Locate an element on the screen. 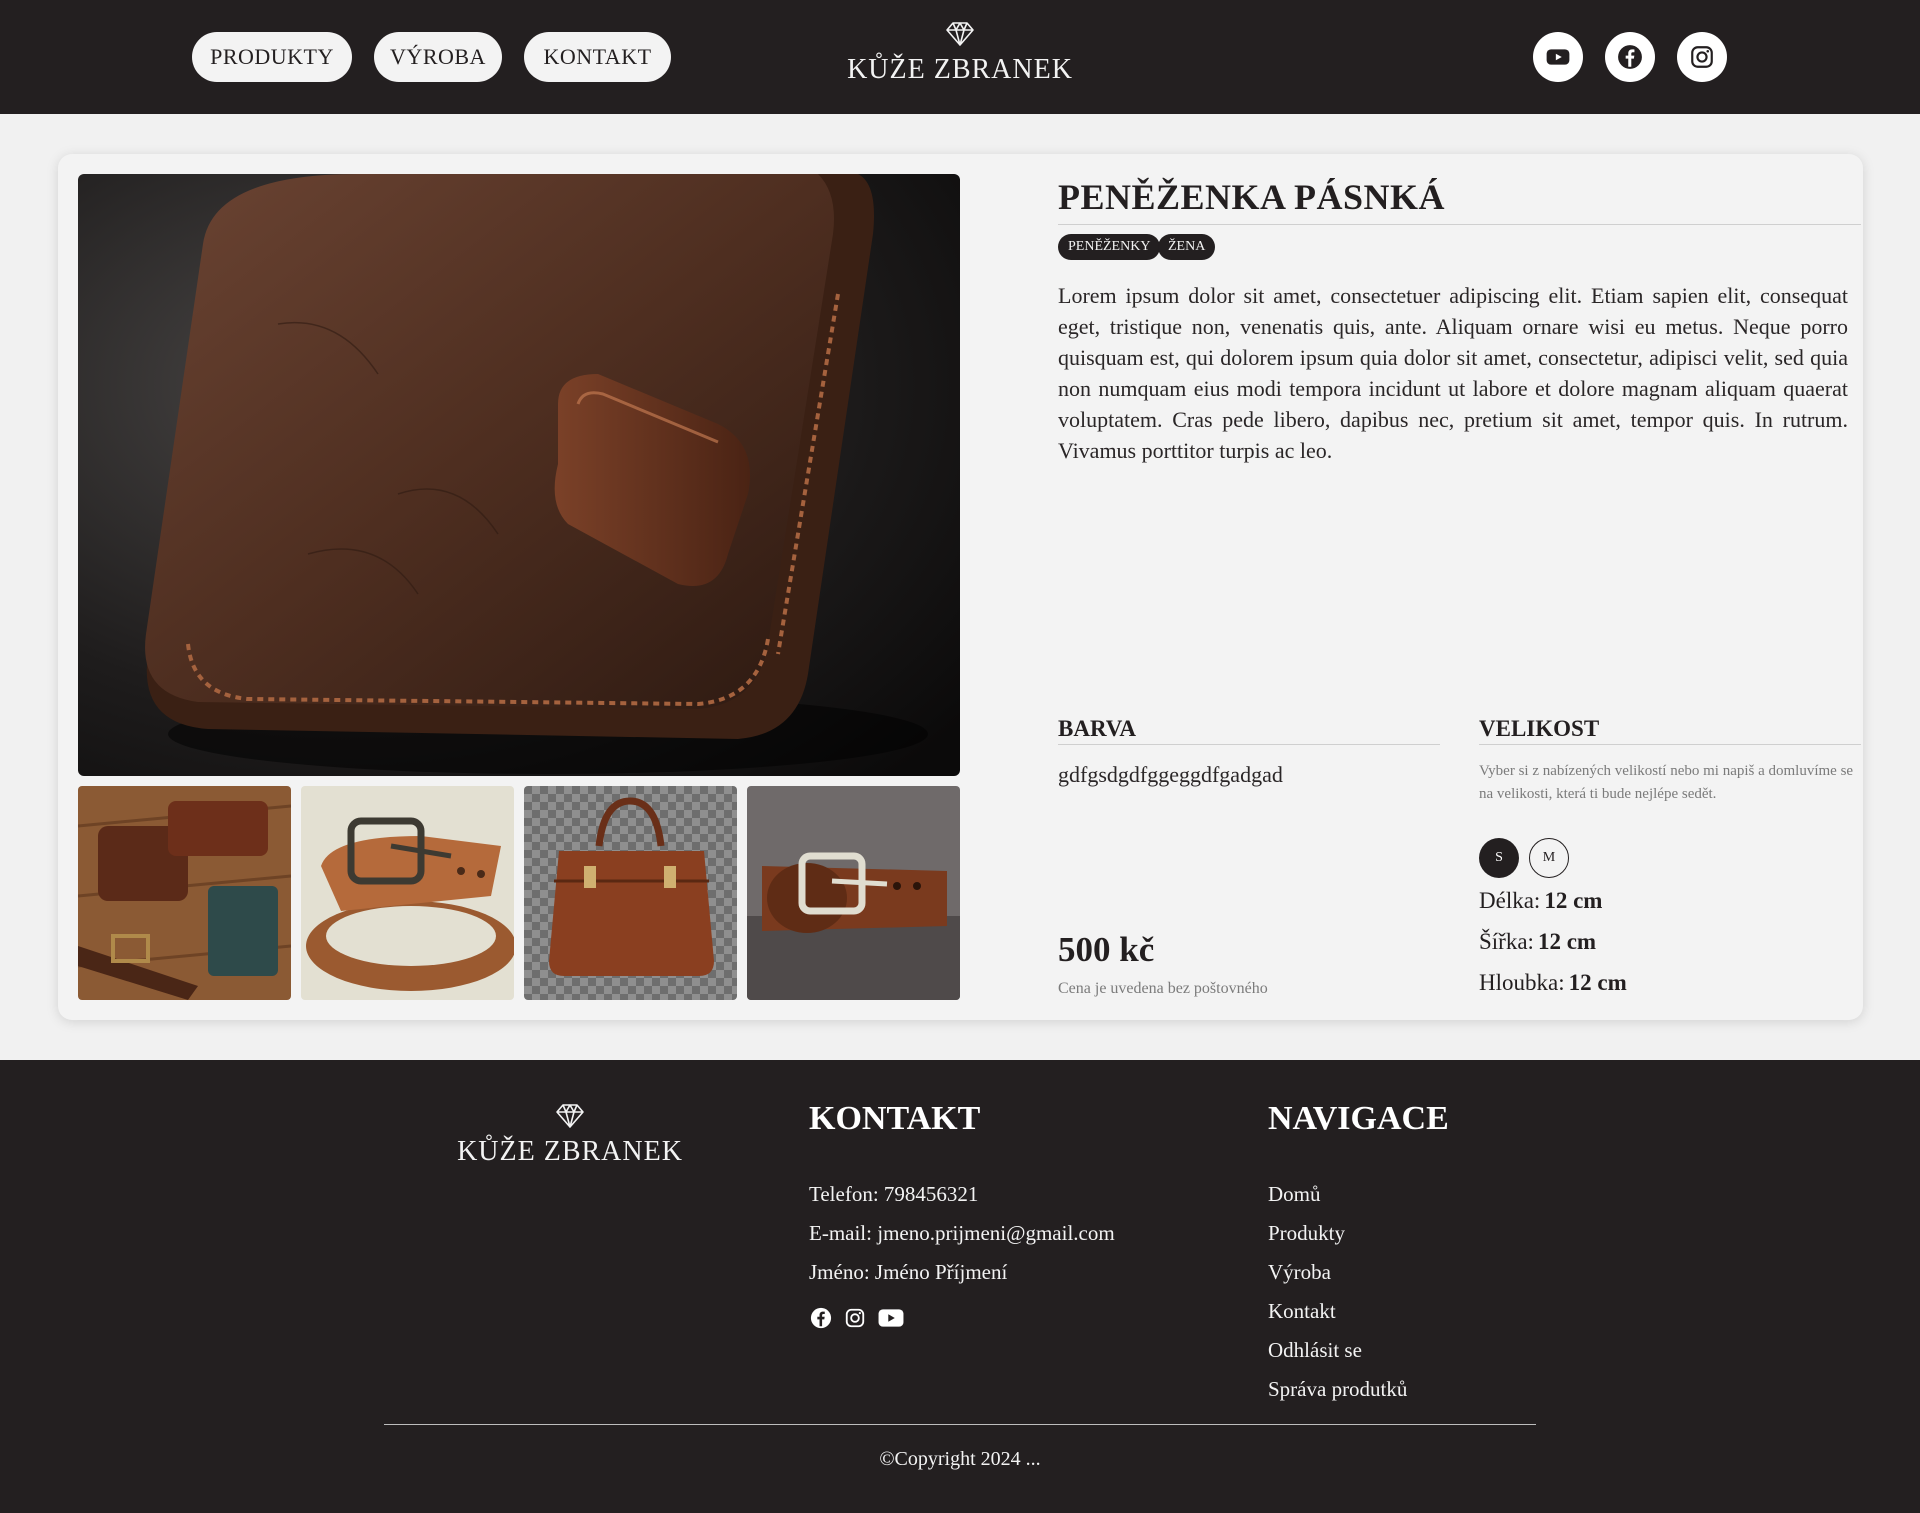 The height and width of the screenshot is (1513, 1920). product-price: 500 kč is located at coordinates (1106, 949).